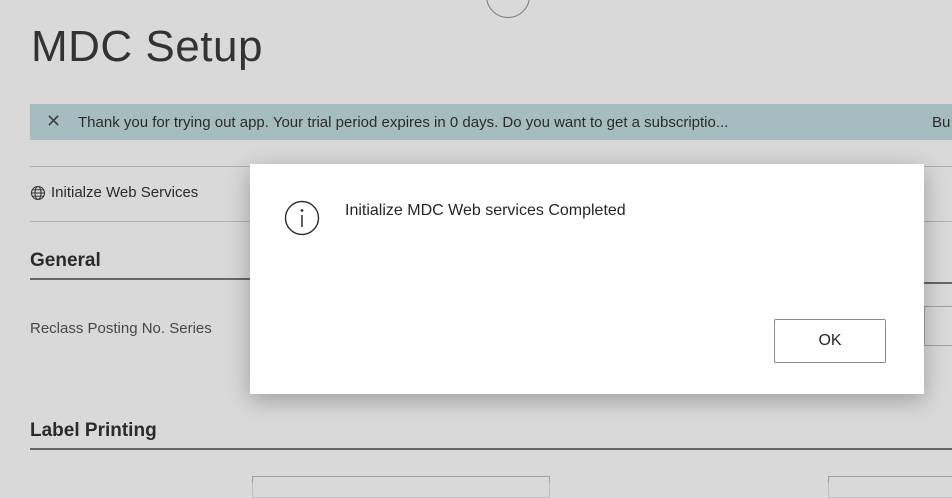 The width and height of the screenshot is (952, 498). What do you see at coordinates (302, 218) in the screenshot?
I see `info-icon` at bounding box center [302, 218].